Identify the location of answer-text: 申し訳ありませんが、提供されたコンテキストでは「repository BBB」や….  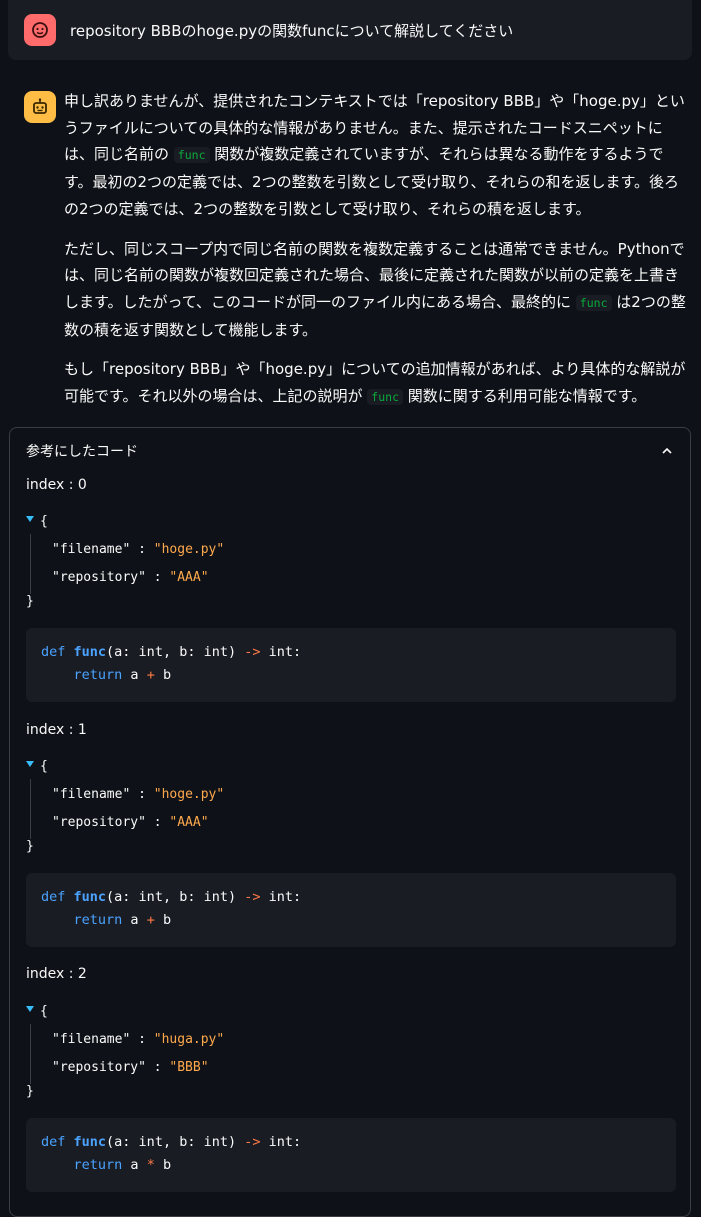
(374, 101).